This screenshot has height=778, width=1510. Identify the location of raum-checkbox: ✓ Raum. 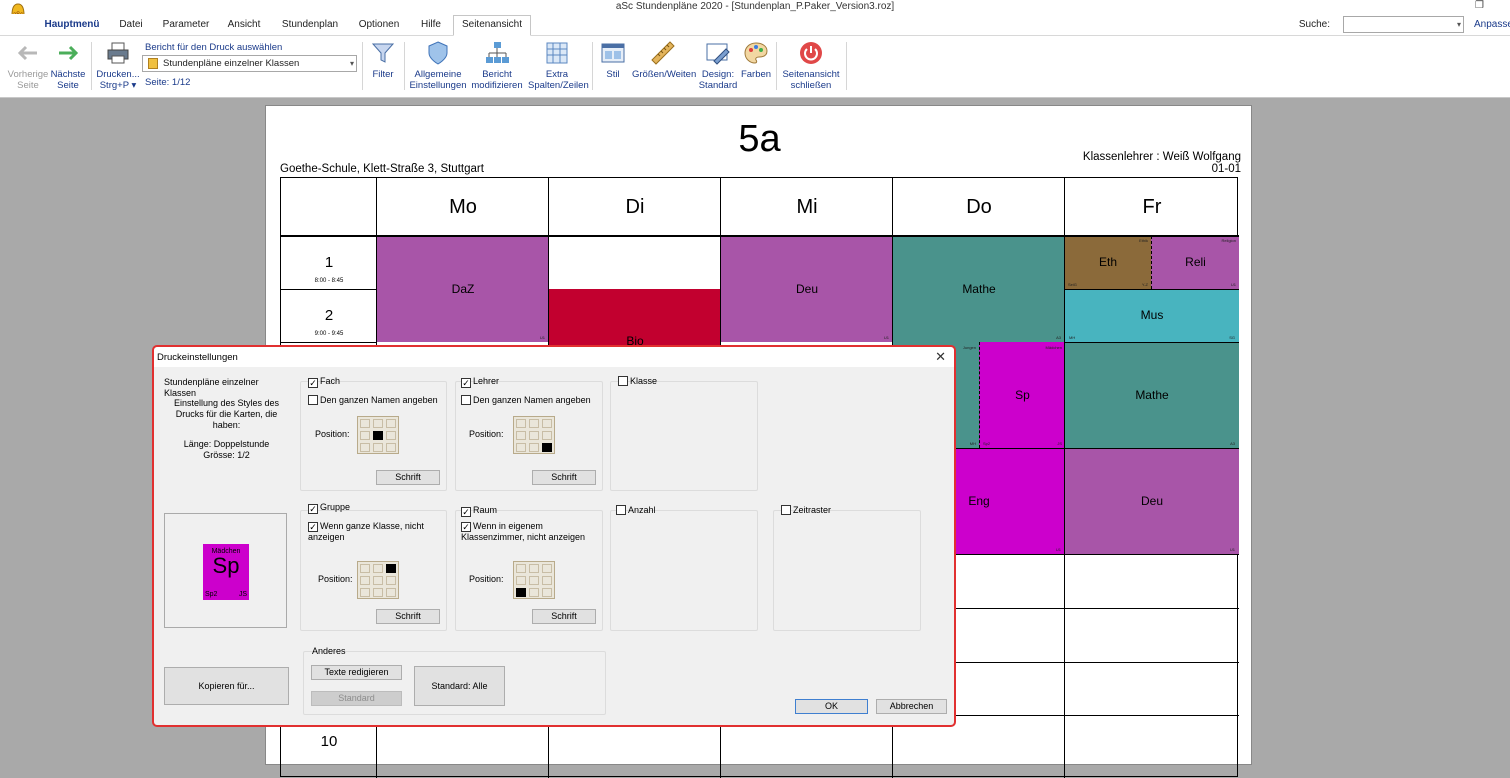
(479, 511).